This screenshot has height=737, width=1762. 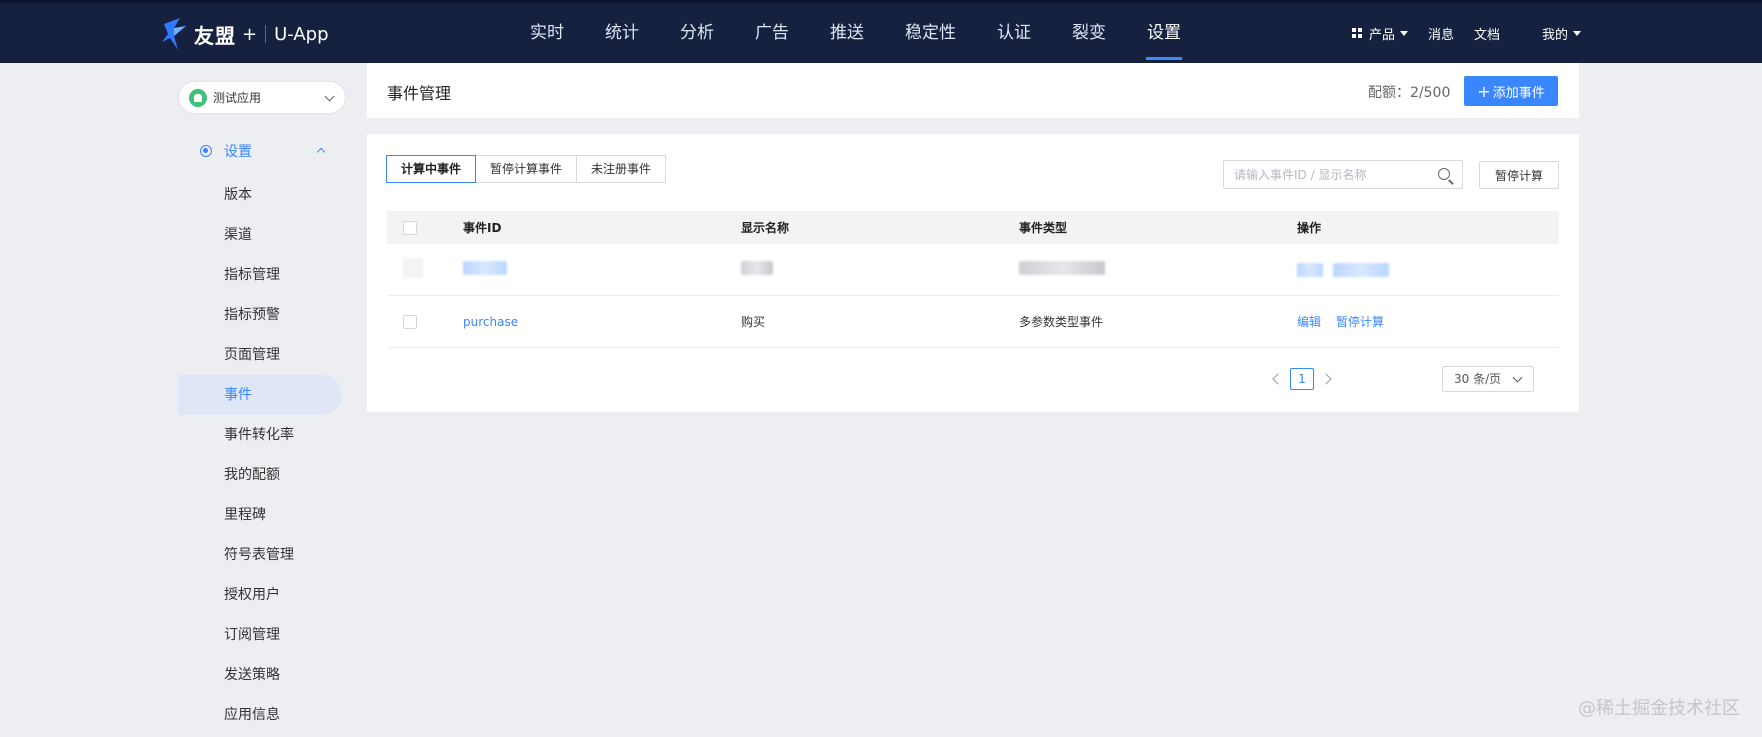 I want to click on redacted-display-name, so click(x=757, y=268).